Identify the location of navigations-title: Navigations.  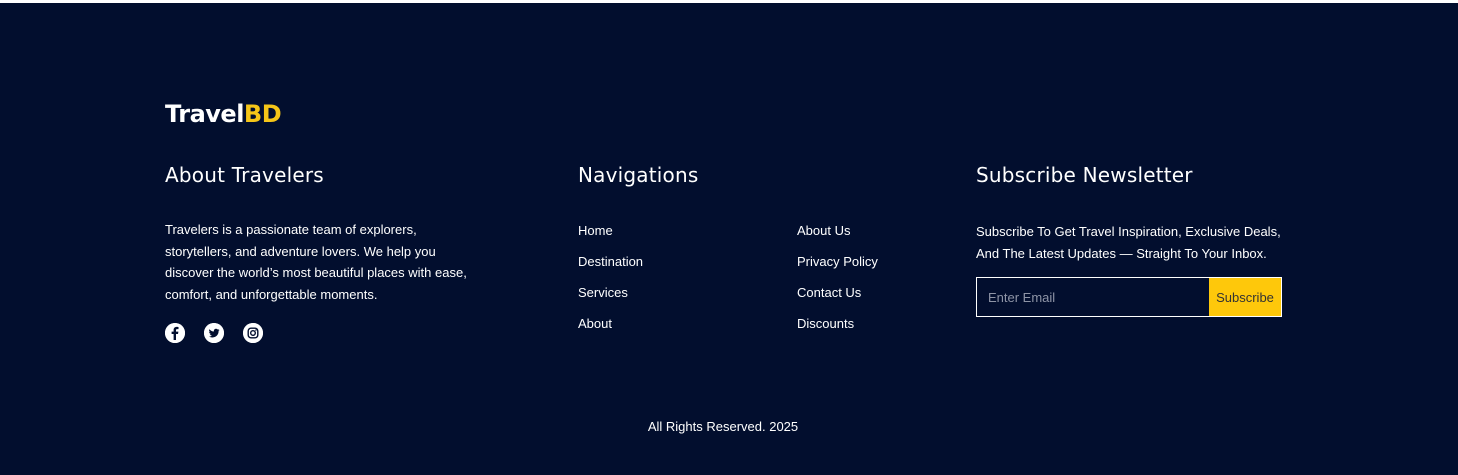
(638, 175).